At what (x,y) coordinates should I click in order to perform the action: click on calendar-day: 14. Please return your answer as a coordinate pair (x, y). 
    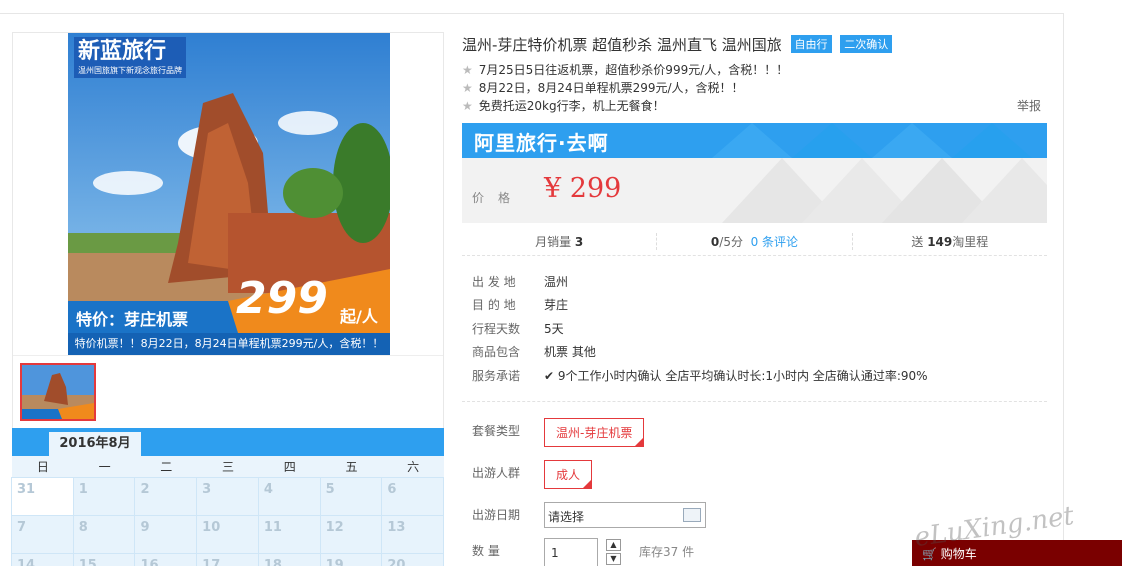
    Looking at the image, I should click on (42, 559).